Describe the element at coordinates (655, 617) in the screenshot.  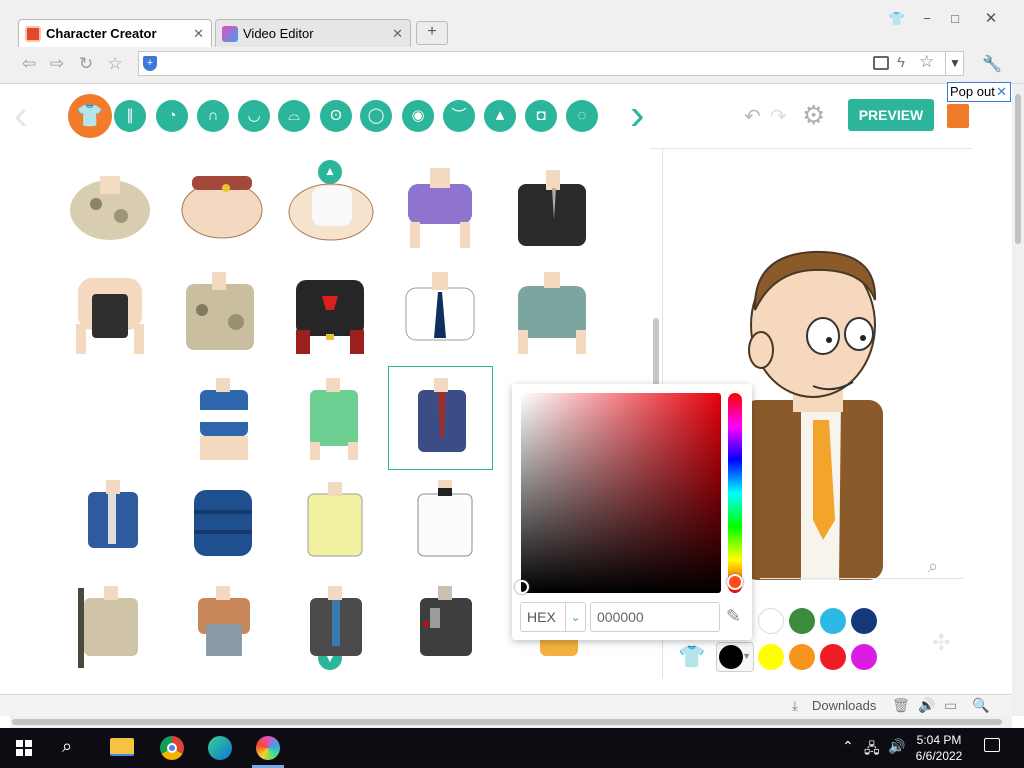
I see `hex-input: 000000` at that location.